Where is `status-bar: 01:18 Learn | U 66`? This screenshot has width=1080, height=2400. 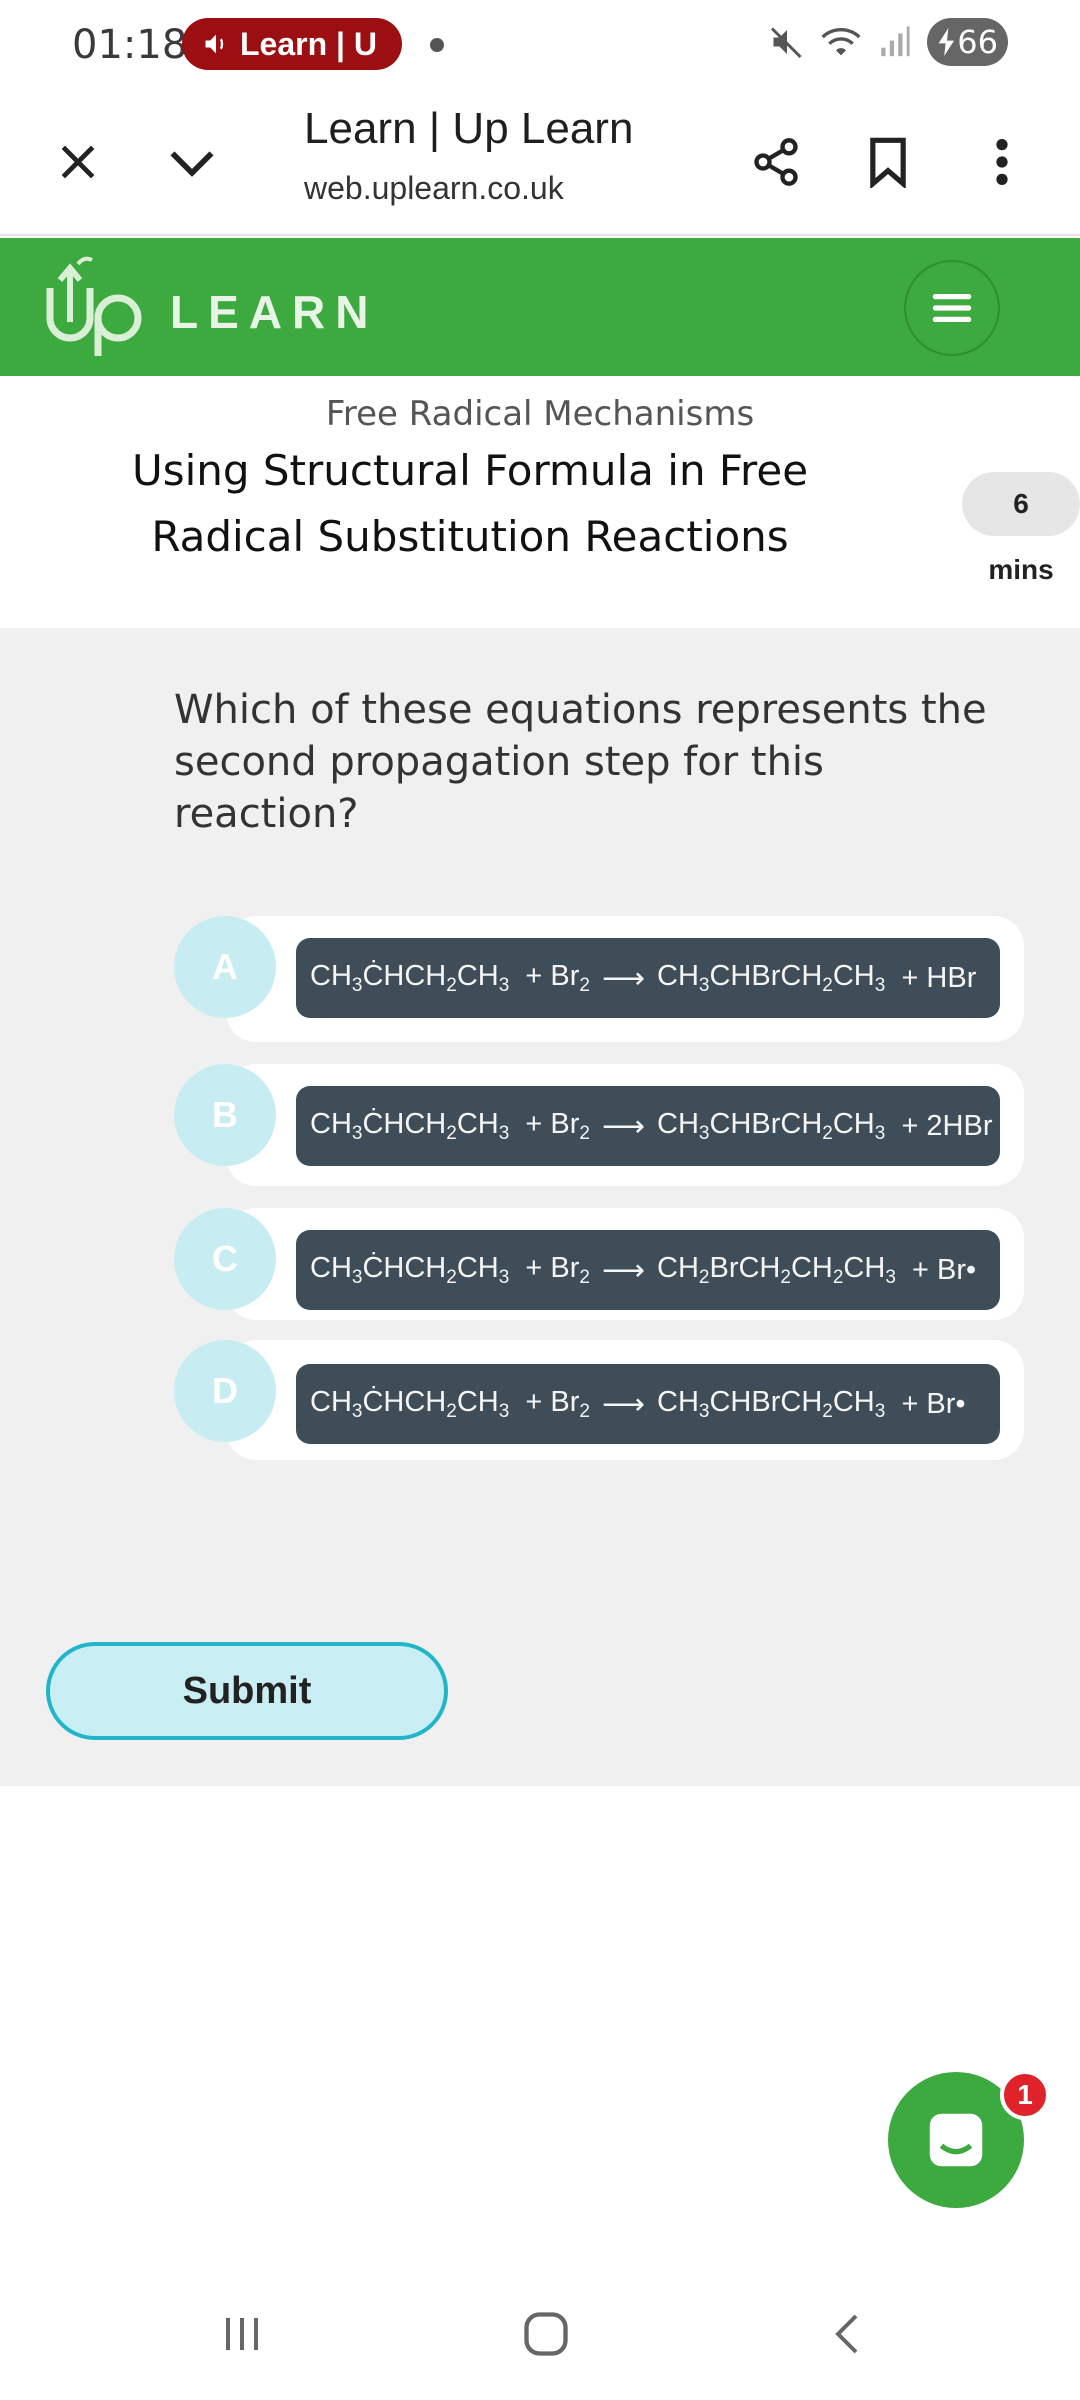 status-bar: 01:18 Learn | U 66 is located at coordinates (540, 44).